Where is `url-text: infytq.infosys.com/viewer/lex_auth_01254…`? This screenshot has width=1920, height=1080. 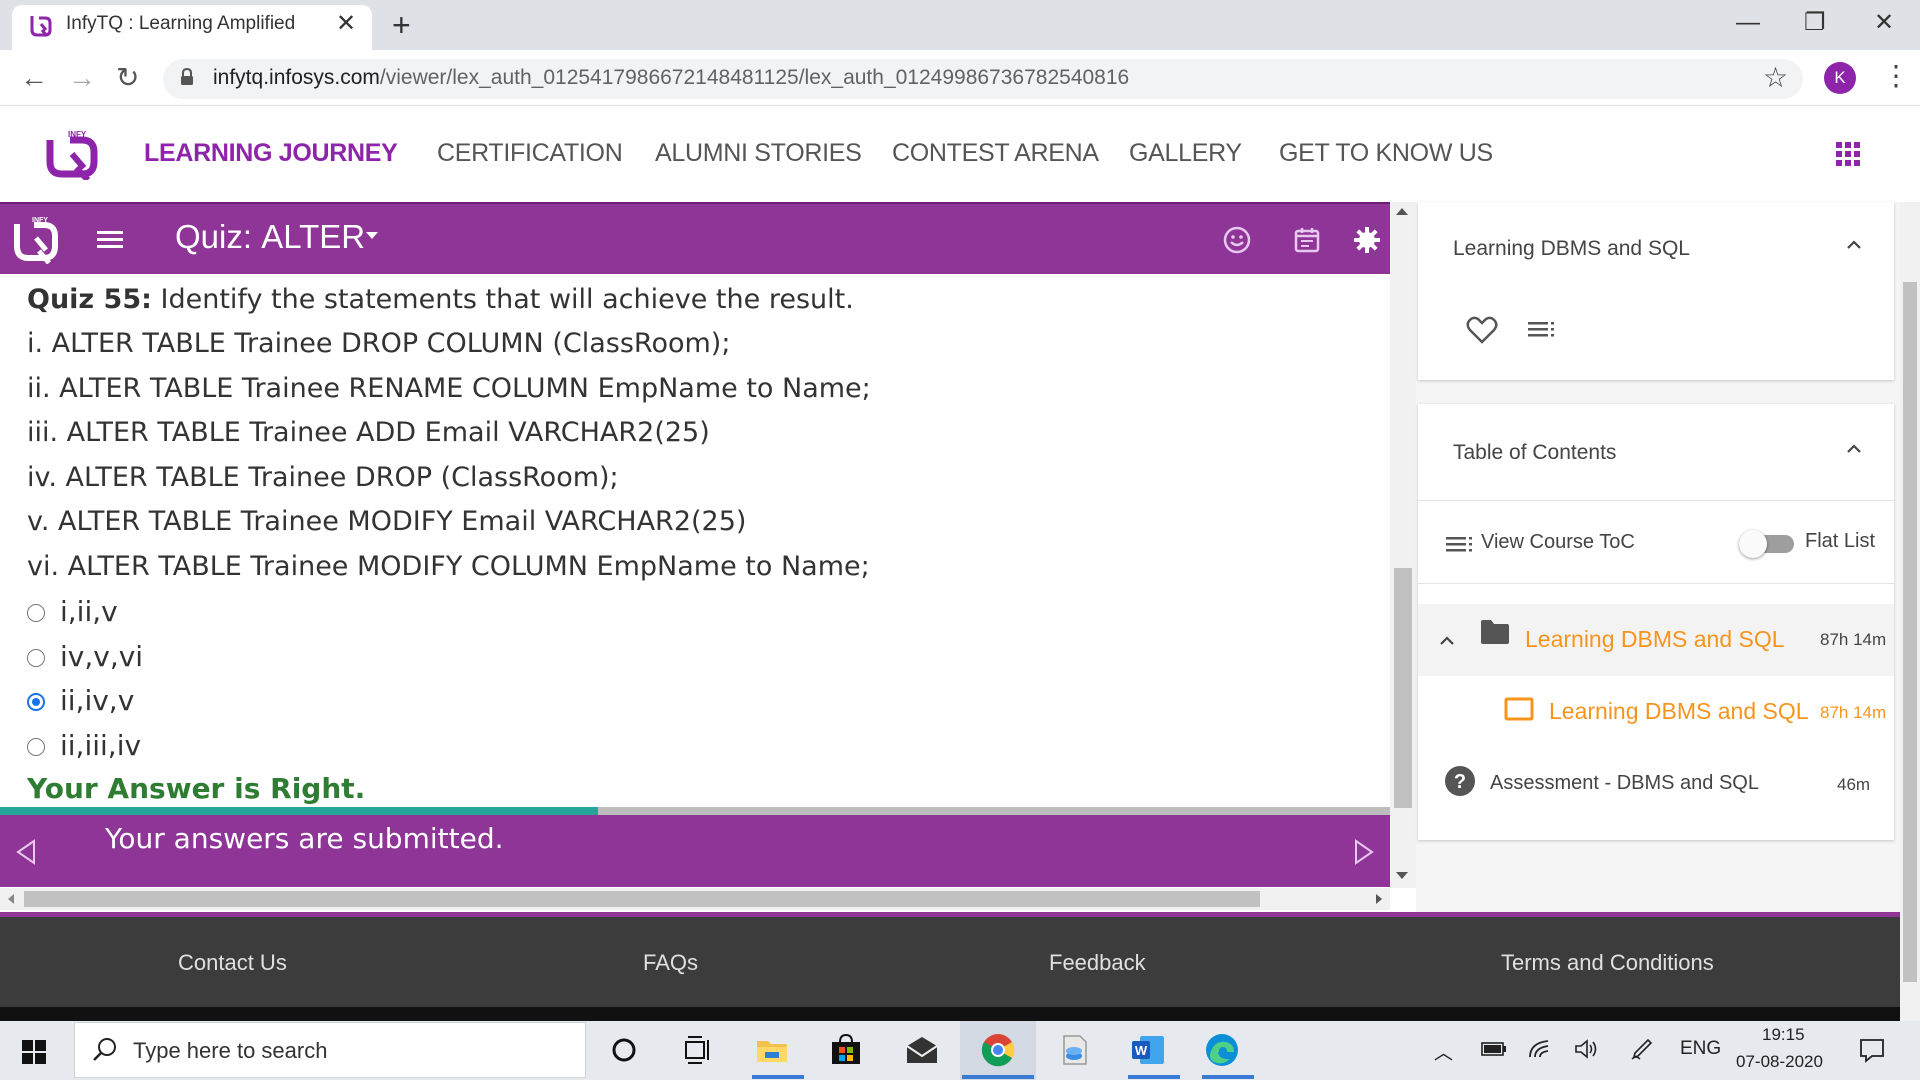 url-text: infytq.infosys.com/viewer/lex_auth_01254… is located at coordinates (671, 78).